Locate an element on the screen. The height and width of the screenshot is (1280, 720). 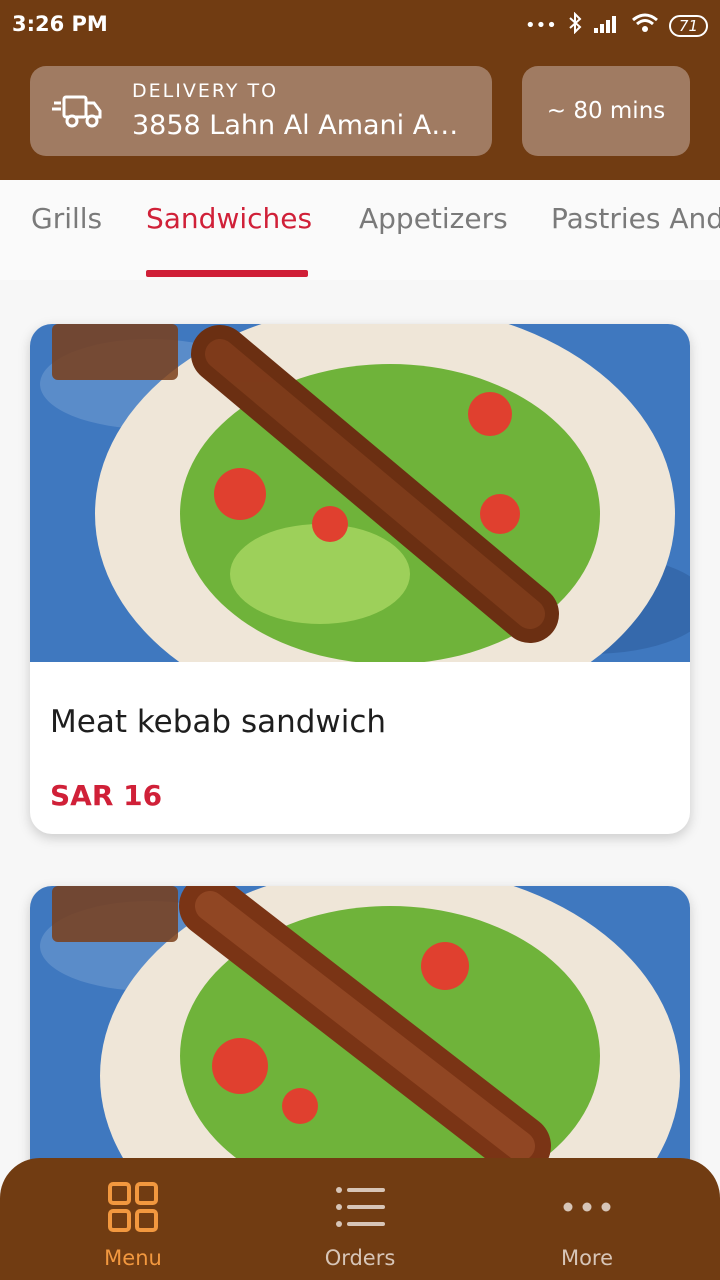
more-notifications-icon: ••• is located at coordinates (541, 25).